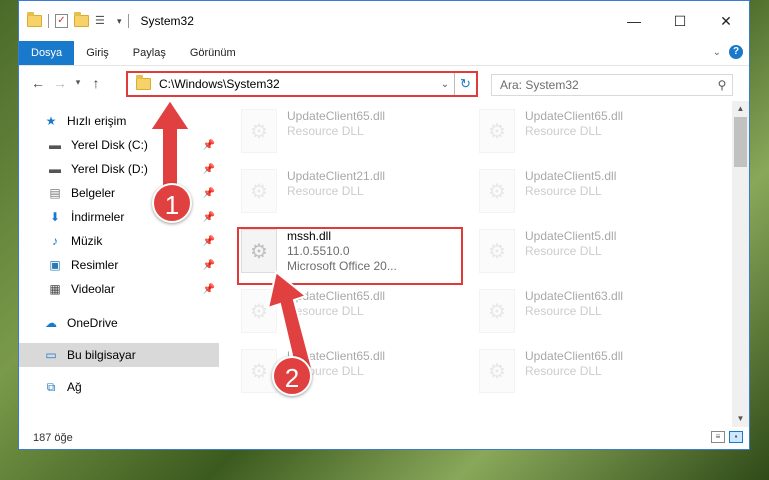 The height and width of the screenshot is (480, 769). I want to click on details-view-icon: ≡, so click(718, 437).